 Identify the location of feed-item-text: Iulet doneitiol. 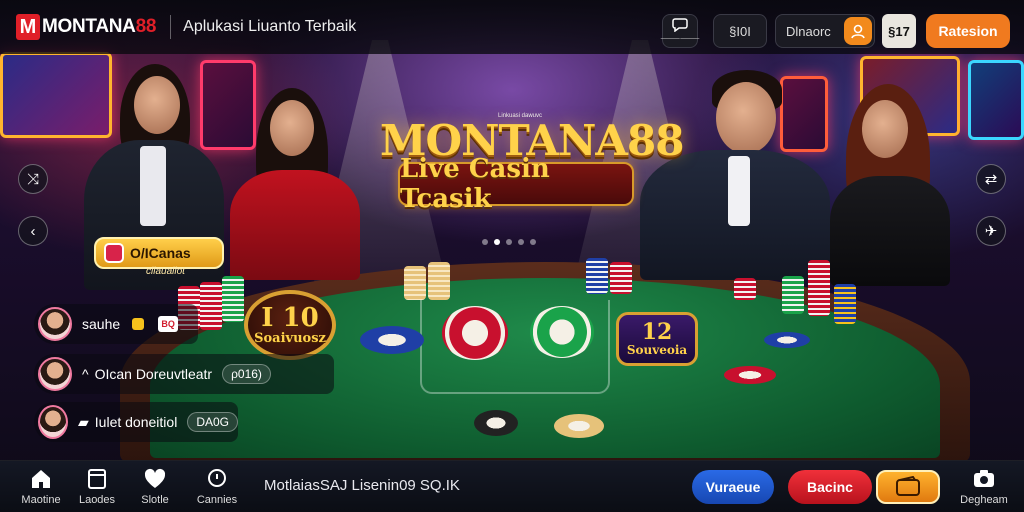
(136, 422).